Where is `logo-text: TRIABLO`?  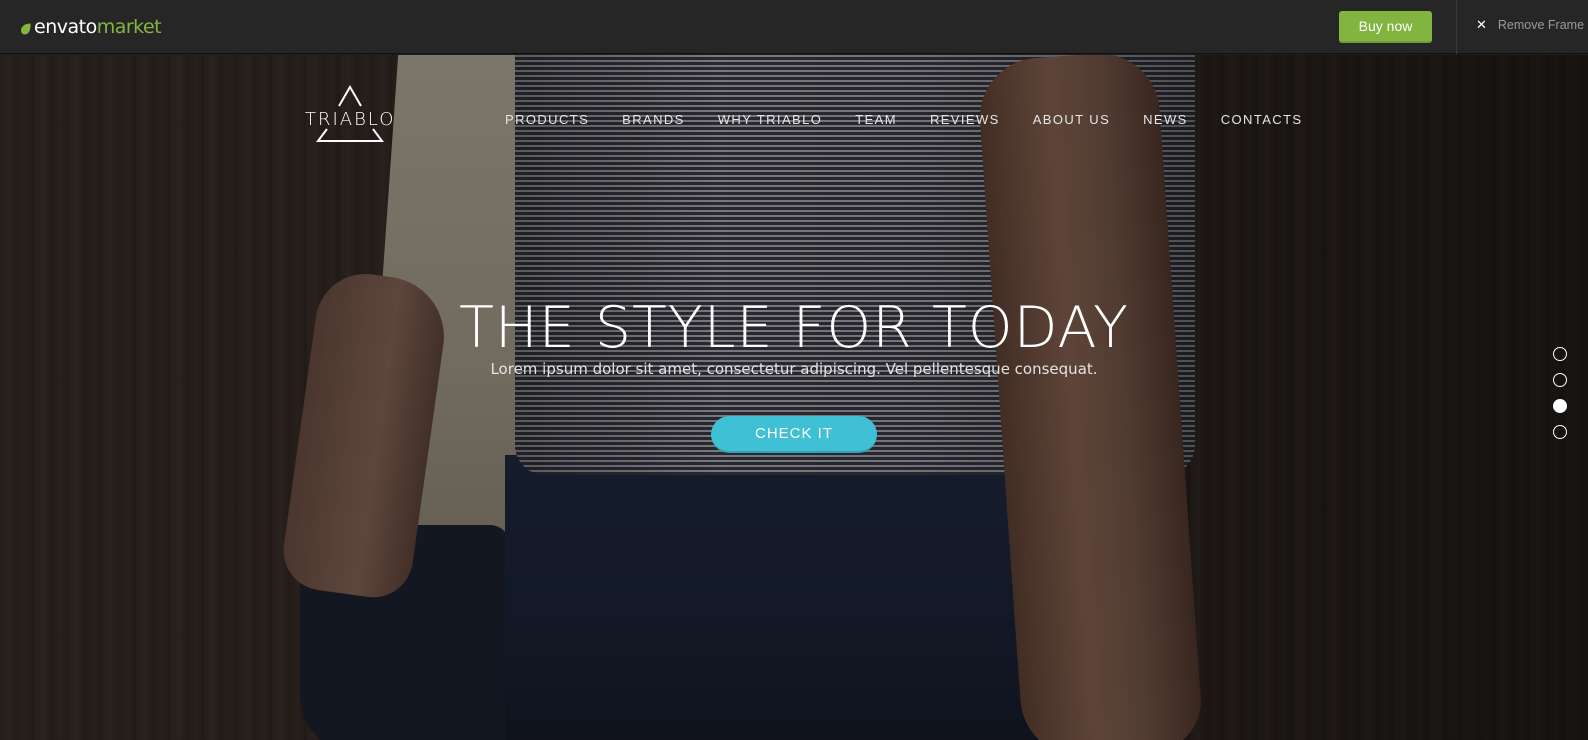
logo-text: TRIABLO is located at coordinates (350, 119).